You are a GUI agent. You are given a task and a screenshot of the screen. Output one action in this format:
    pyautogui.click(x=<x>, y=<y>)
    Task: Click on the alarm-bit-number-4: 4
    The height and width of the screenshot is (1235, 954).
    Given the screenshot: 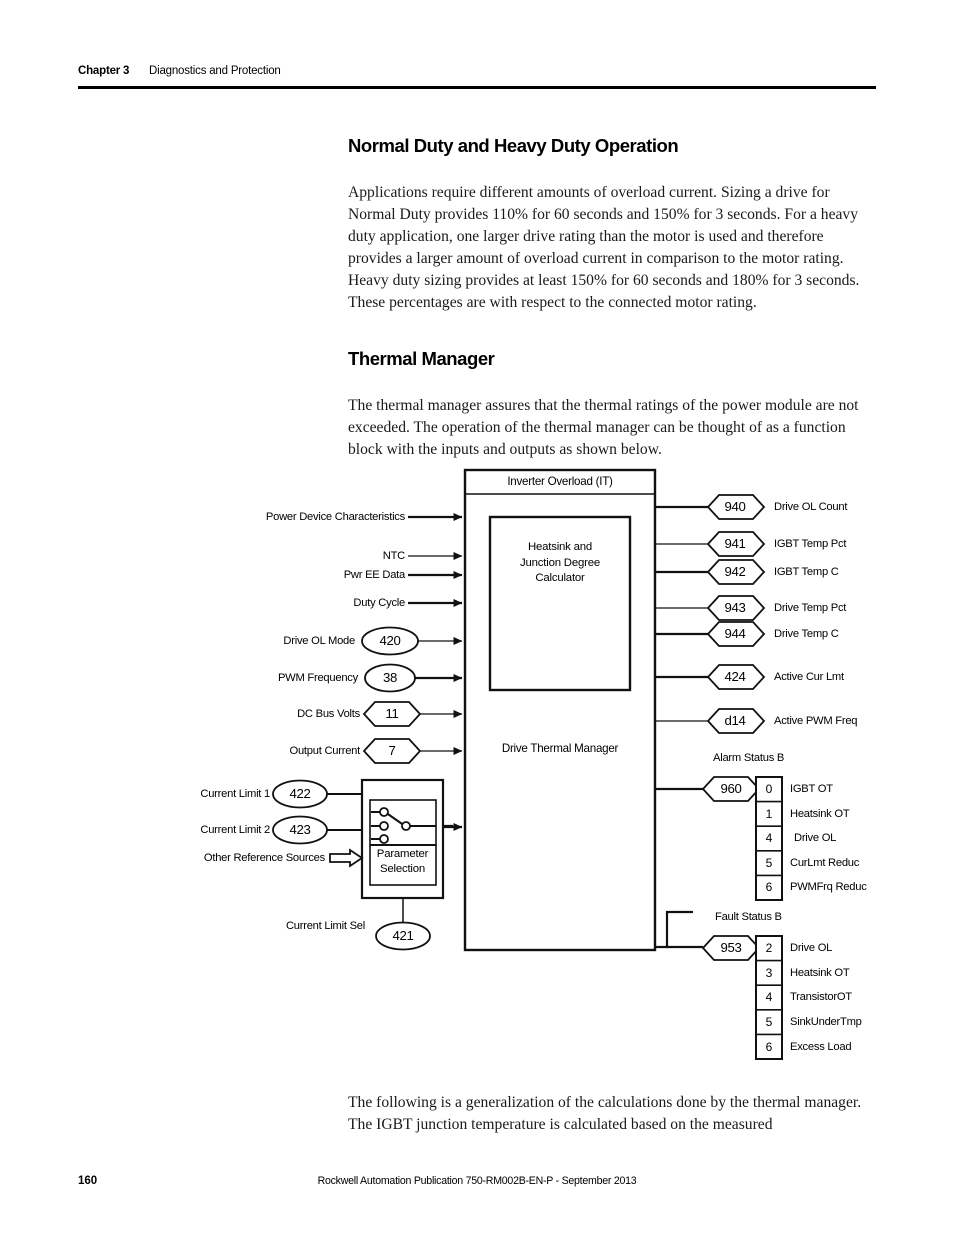 What is the action you would take?
    pyautogui.click(x=769, y=838)
    